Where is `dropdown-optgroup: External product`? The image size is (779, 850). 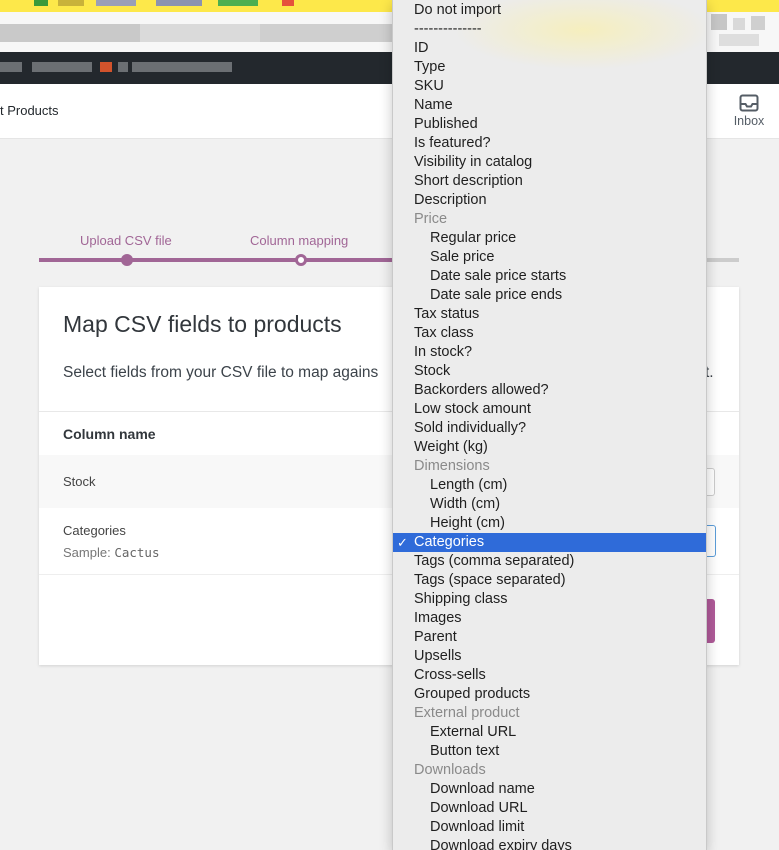 dropdown-optgroup: External product is located at coordinates (467, 713).